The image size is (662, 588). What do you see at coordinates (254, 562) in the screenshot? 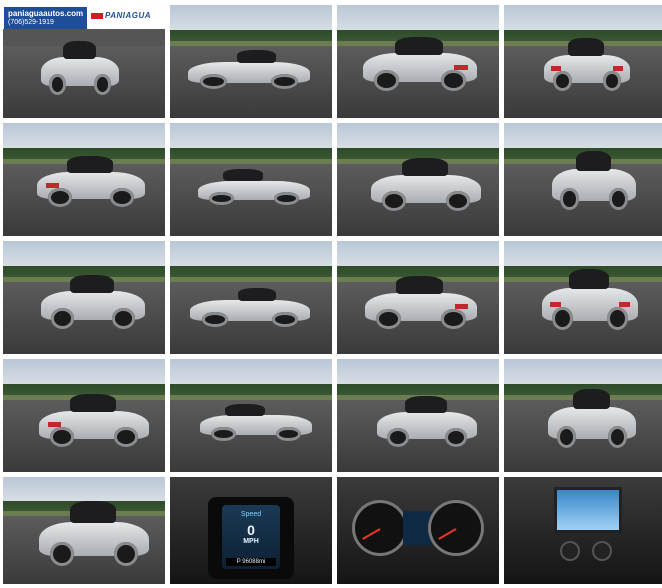
I see `odometer: 96088mi` at bounding box center [254, 562].